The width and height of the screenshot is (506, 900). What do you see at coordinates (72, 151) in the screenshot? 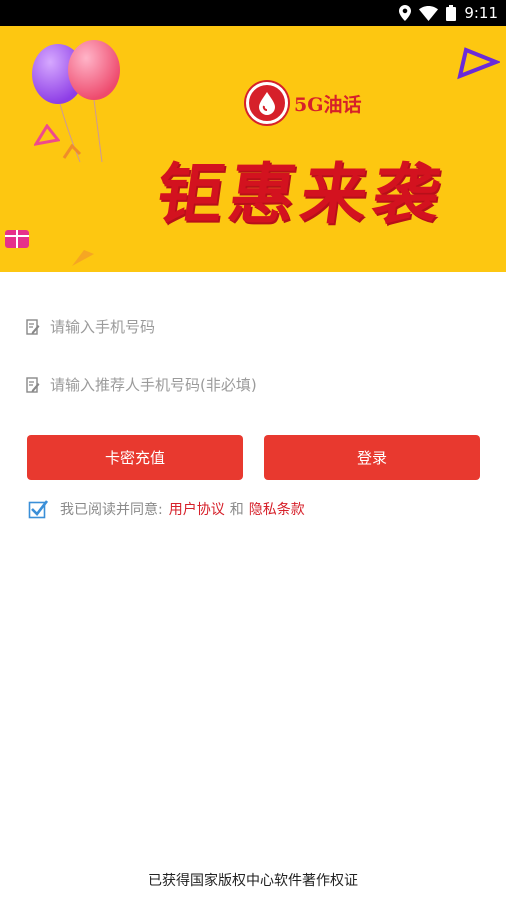
I see `confetti-orange` at bounding box center [72, 151].